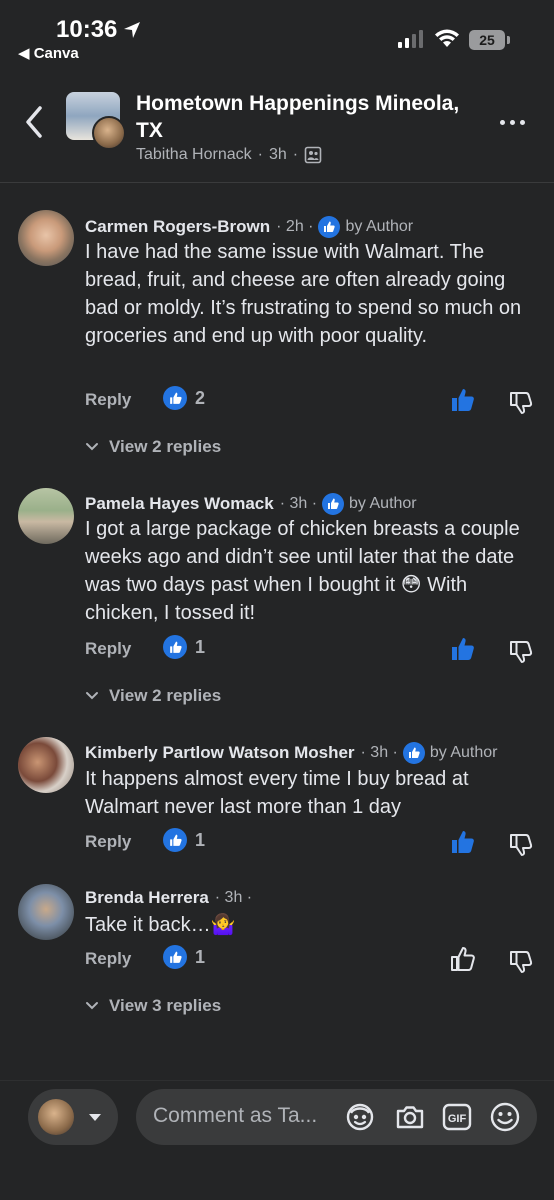 The height and width of the screenshot is (1200, 554). What do you see at coordinates (165, 1005) in the screenshot?
I see `view-replies-label: View 3 replies` at bounding box center [165, 1005].